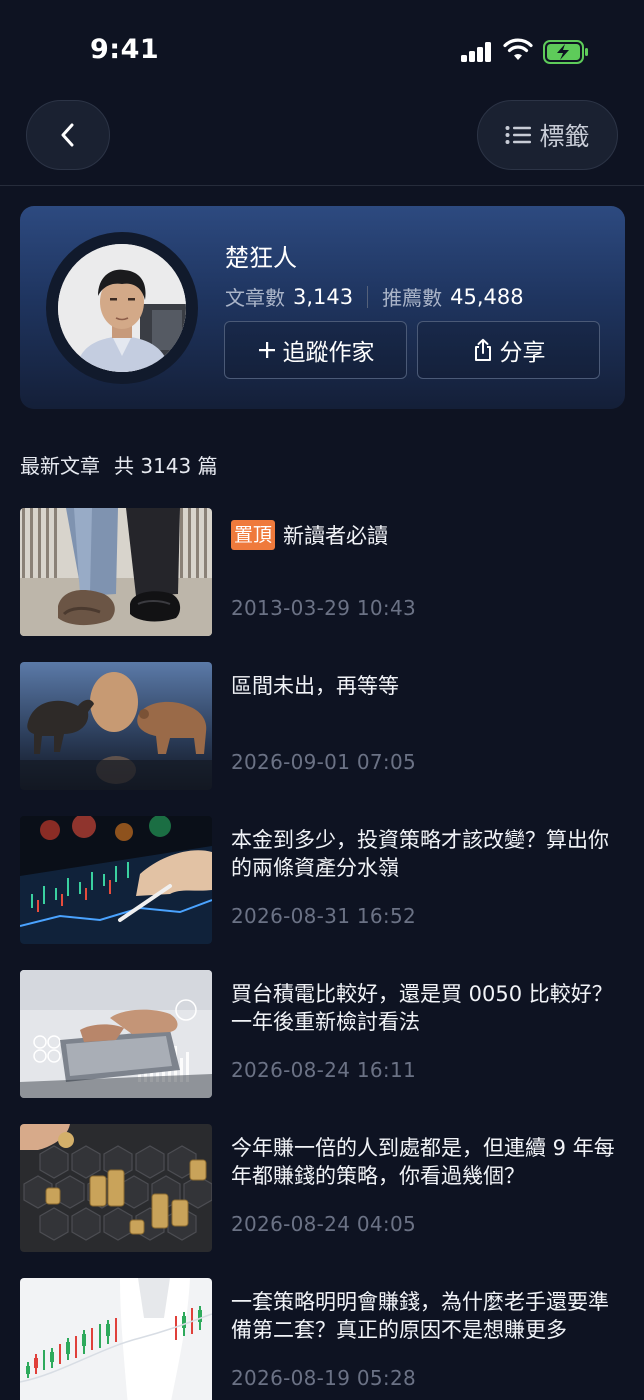 The image size is (644, 1400). Describe the element at coordinates (125, 49) in the screenshot. I see `status-time: 9:41` at that location.